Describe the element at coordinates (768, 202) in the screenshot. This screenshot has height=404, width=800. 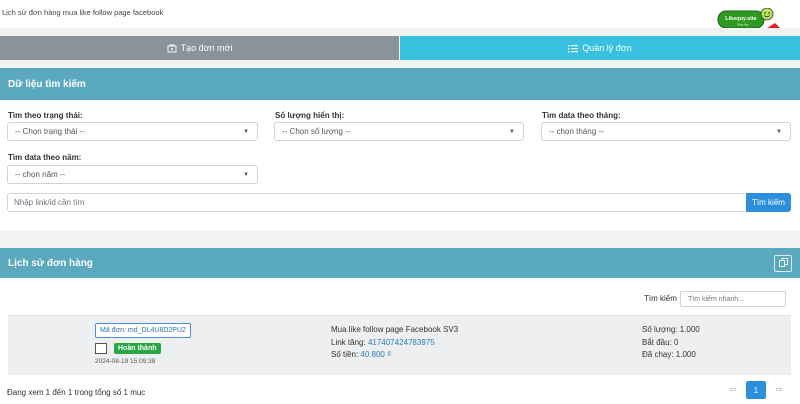
I see `search-button: Tìm kiếm` at that location.